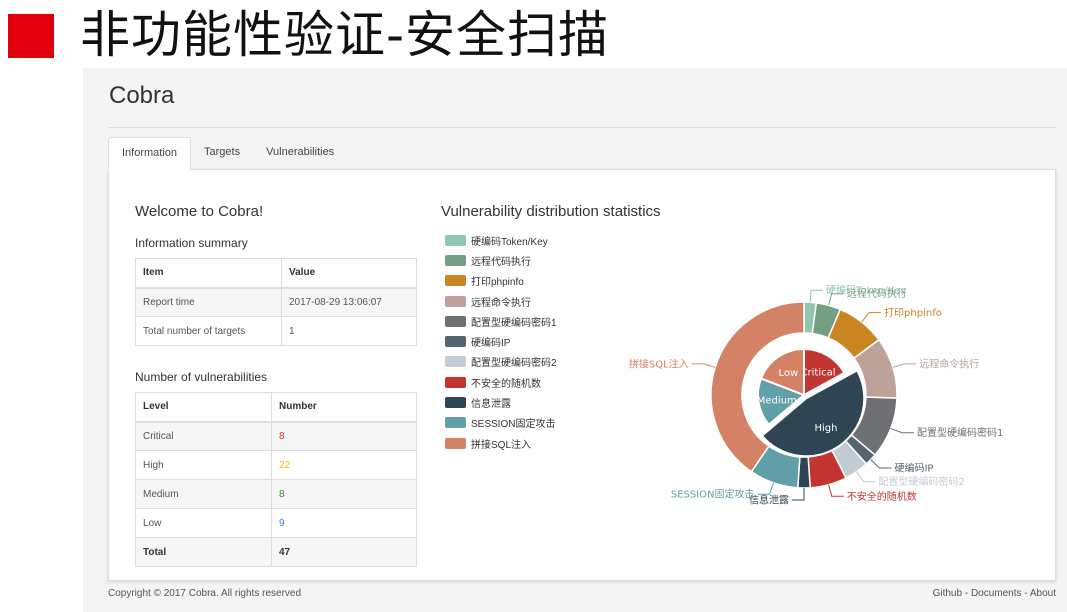  I want to click on slice-label: 配置型硬编码密码2, so click(921, 481).